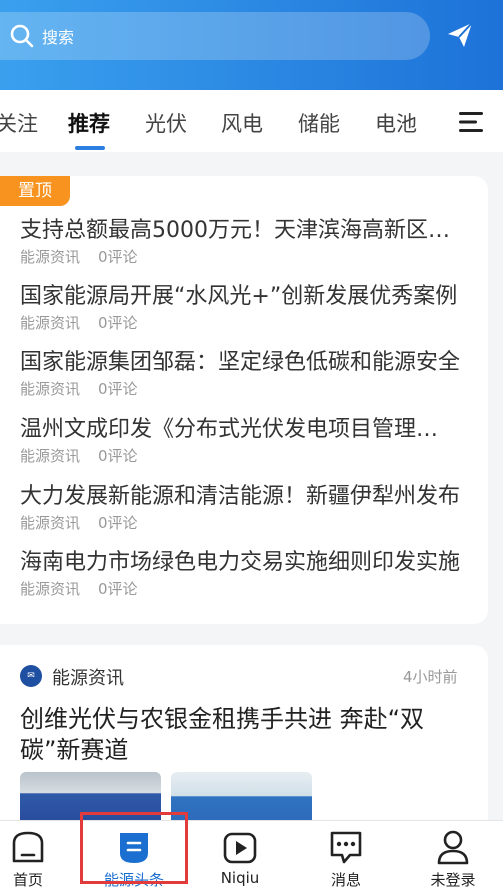  What do you see at coordinates (453, 880) in the screenshot?
I see `nav-label: 未登录` at bounding box center [453, 880].